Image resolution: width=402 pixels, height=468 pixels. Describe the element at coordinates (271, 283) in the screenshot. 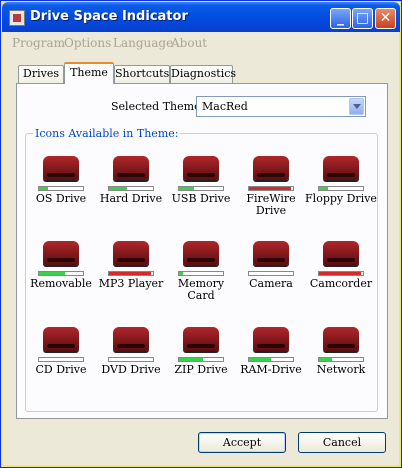

I see `icon-label: Camera` at that location.